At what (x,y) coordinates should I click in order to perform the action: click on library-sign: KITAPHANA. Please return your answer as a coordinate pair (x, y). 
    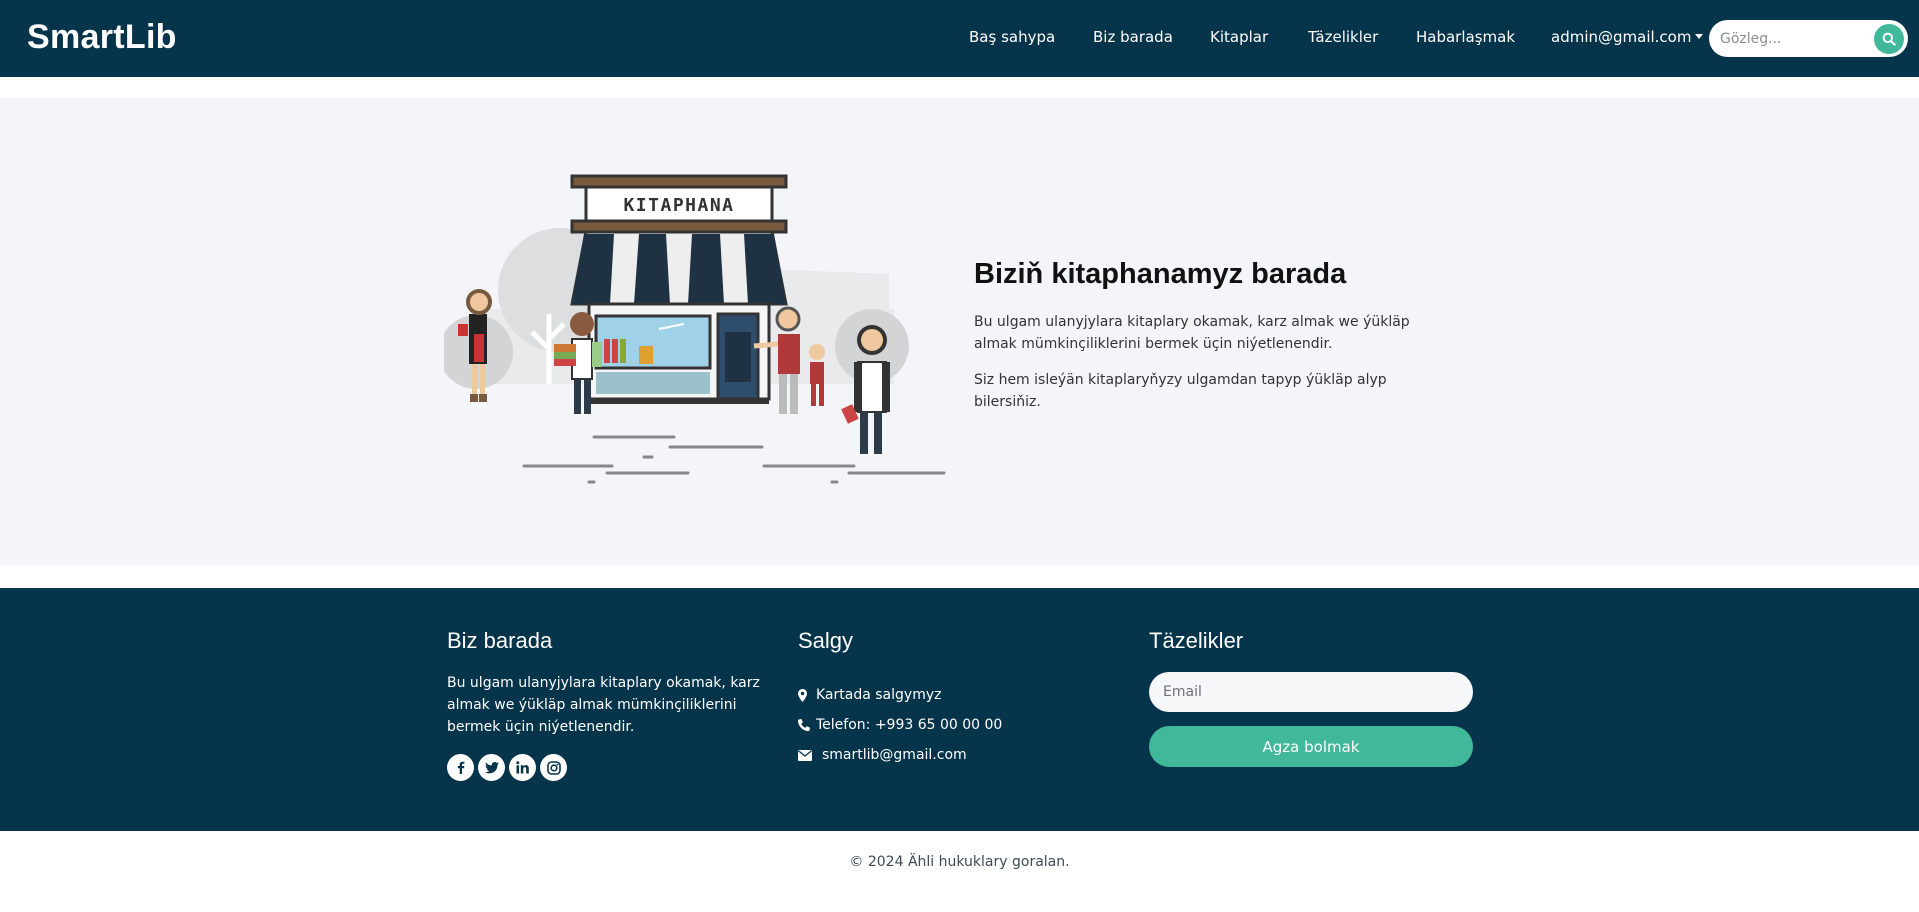
    Looking at the image, I should click on (678, 205).